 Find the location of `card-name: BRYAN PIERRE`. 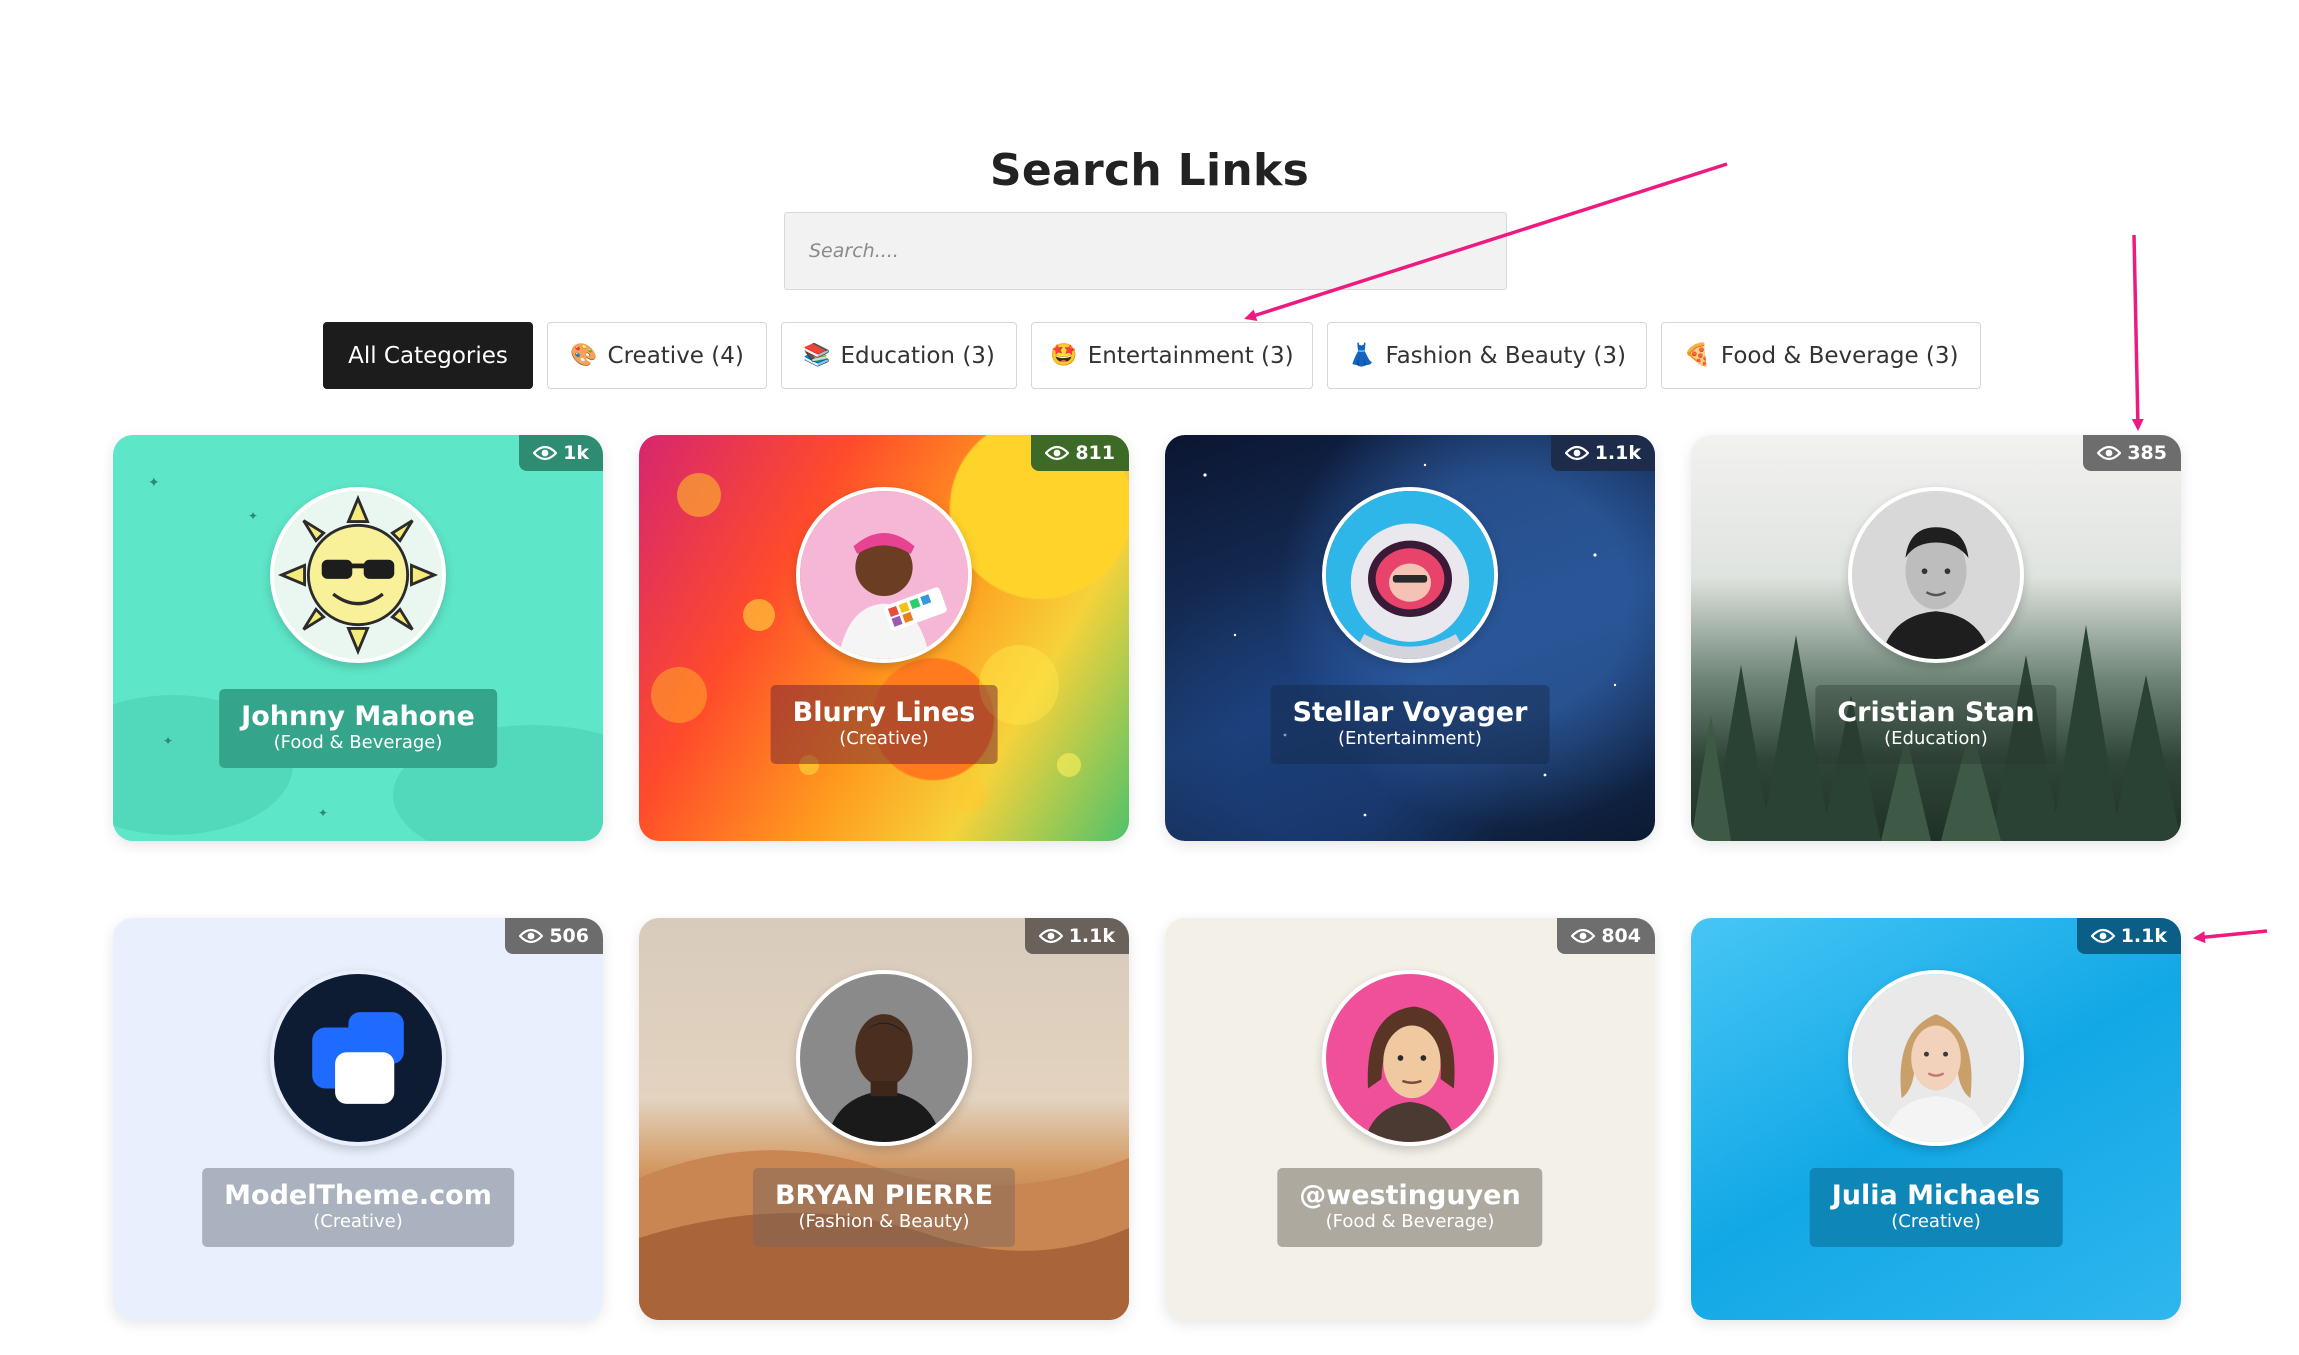

card-name: BRYAN PIERRE is located at coordinates (884, 1195).